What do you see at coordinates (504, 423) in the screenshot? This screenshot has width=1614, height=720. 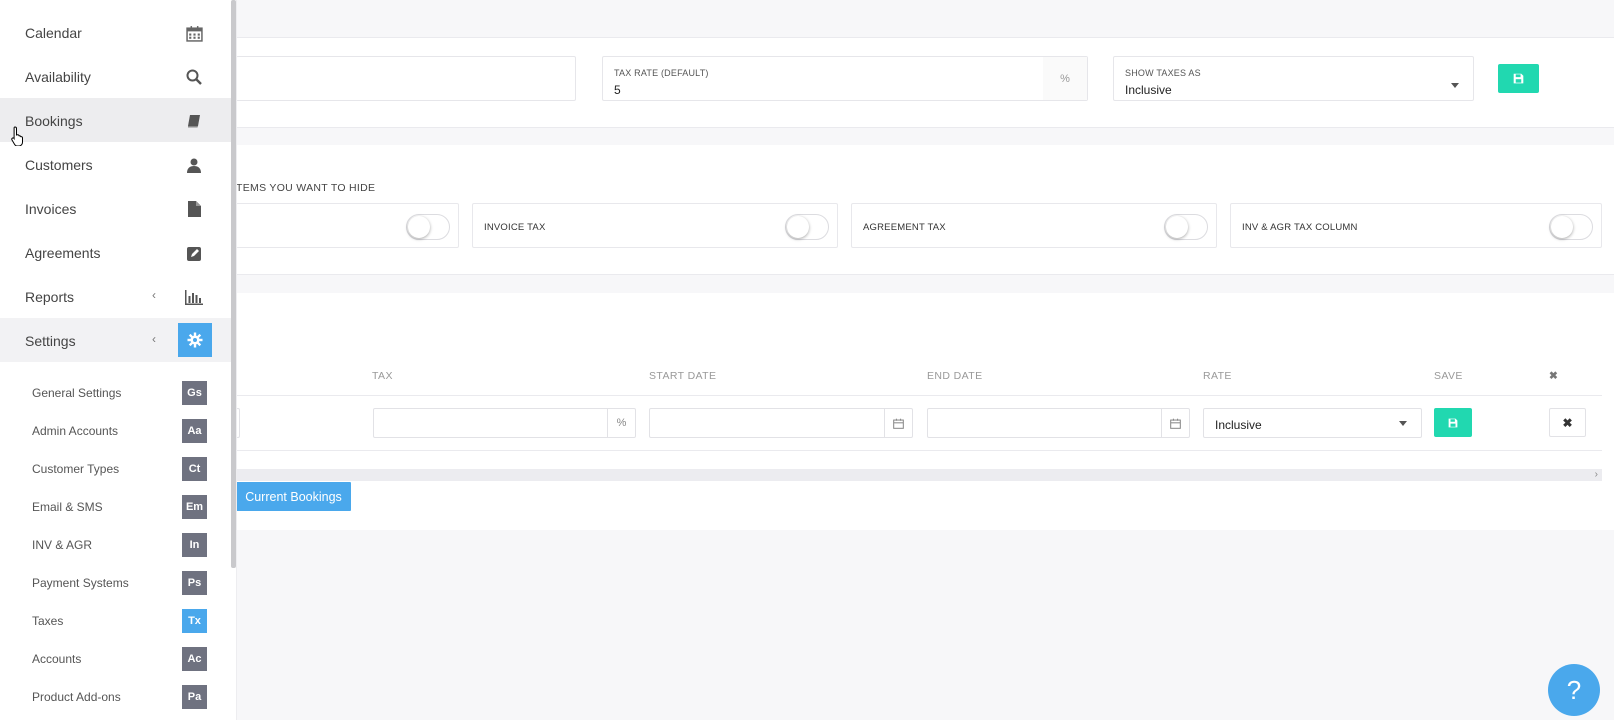 I see `tax-input: %` at bounding box center [504, 423].